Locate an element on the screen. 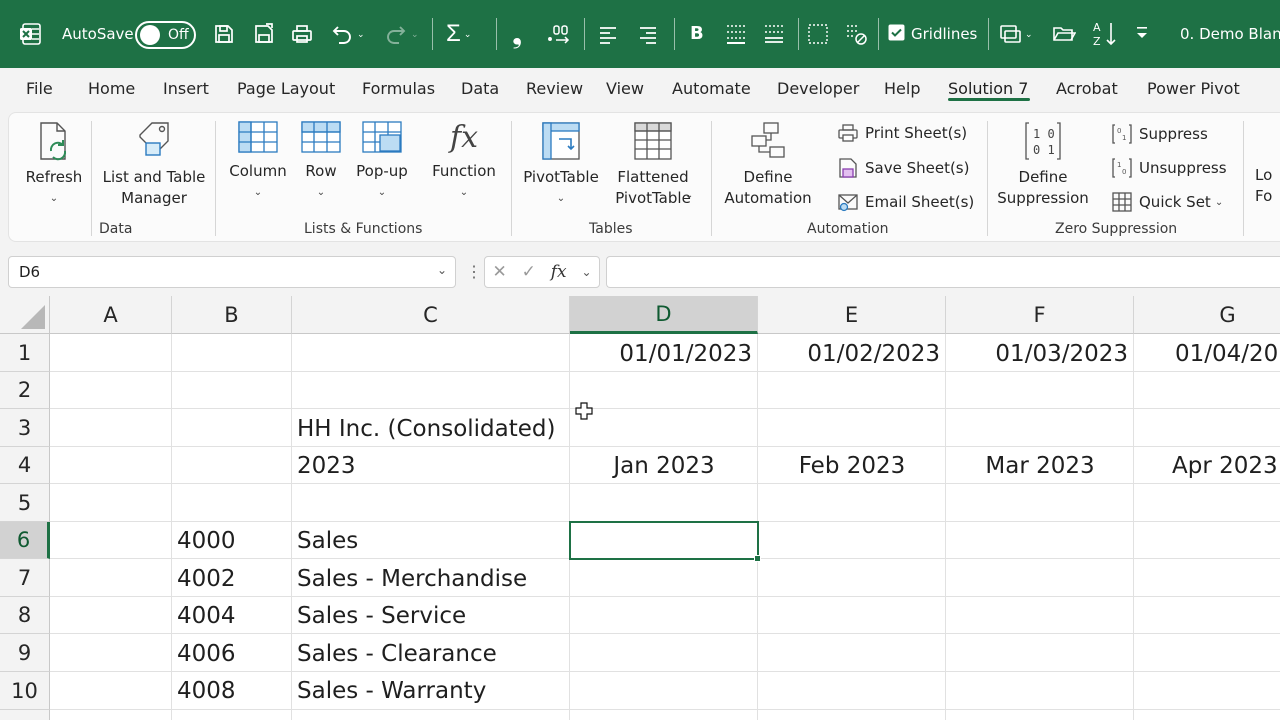 This screenshot has width=1280, height=720. cell-e4: Feb 2023 is located at coordinates (852, 465).